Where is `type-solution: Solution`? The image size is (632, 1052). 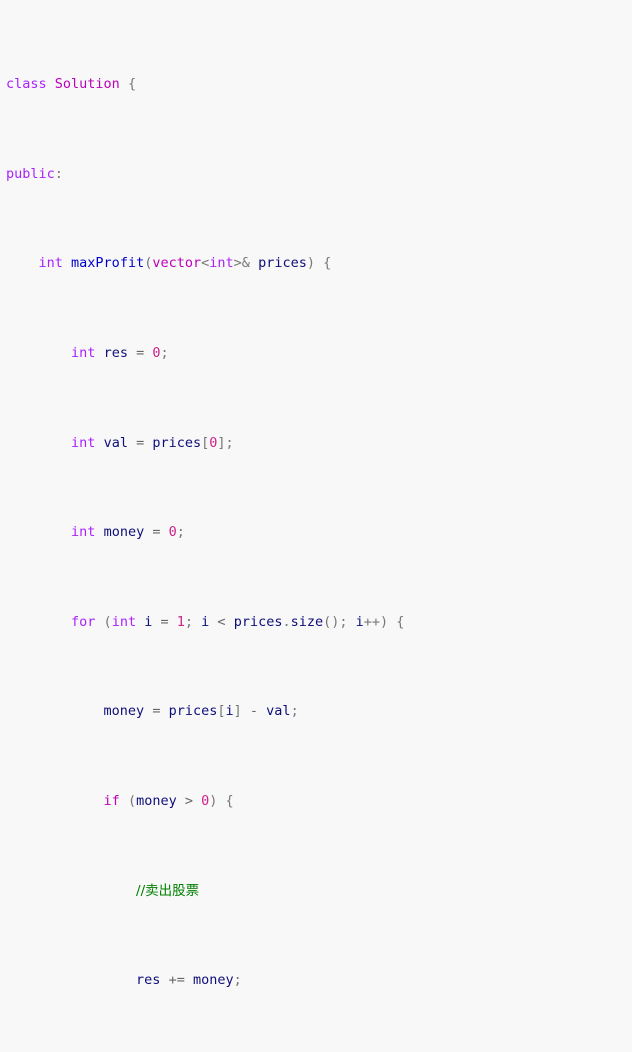 type-solution: Solution is located at coordinates (87, 84).